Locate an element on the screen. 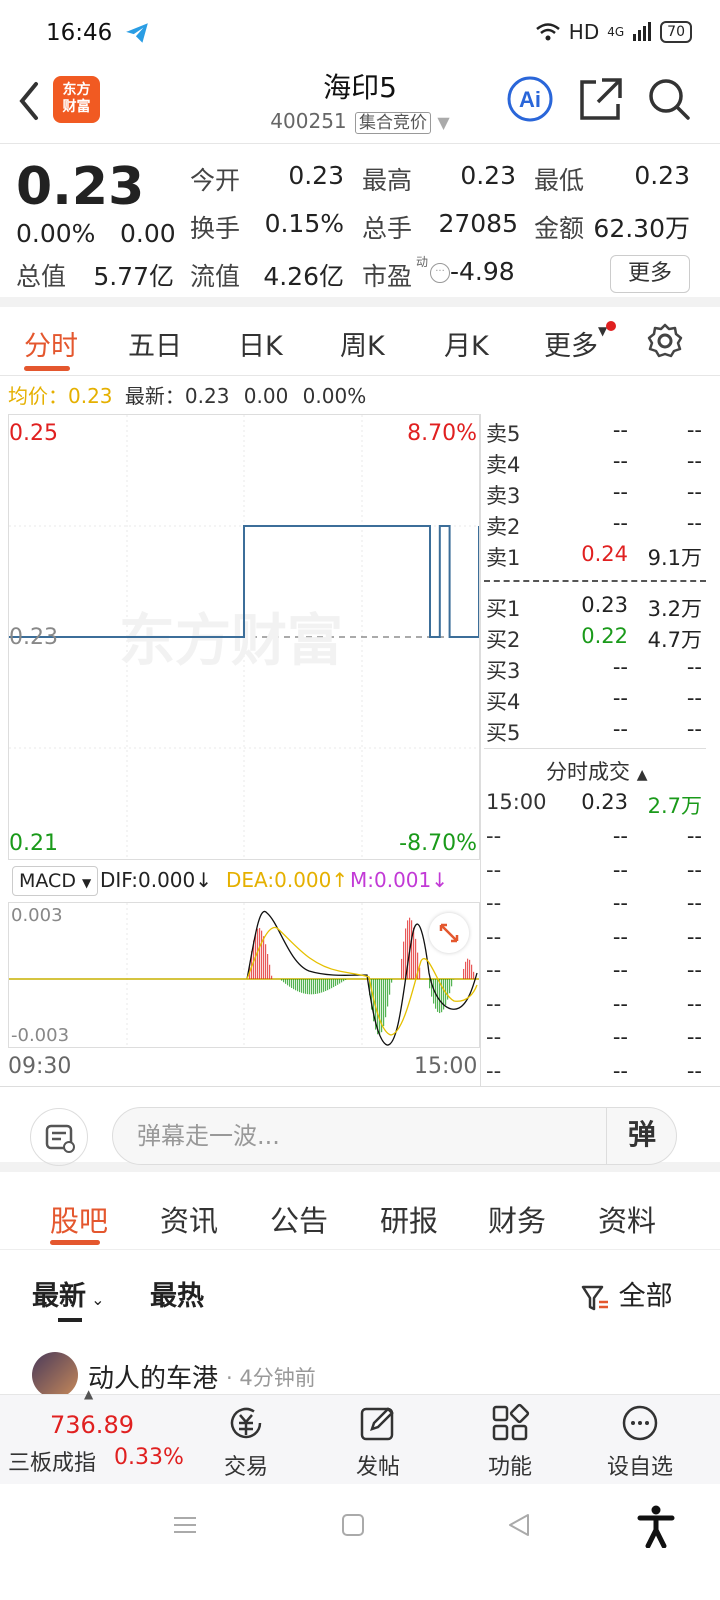  danmu-bar: 弹幕走一波... 弹 is located at coordinates (360, 1136).